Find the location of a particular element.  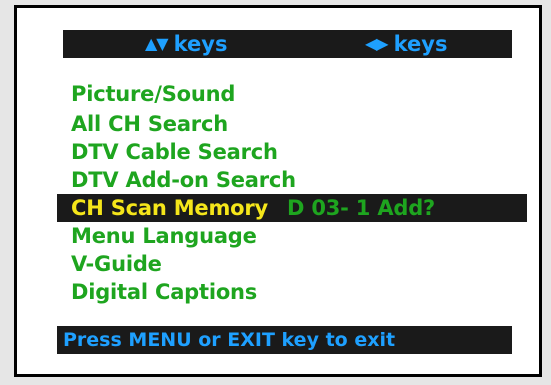

menu-item-ch-scan-memory: CH Scan Memory D 03- 1 Add? is located at coordinates (292, 208).